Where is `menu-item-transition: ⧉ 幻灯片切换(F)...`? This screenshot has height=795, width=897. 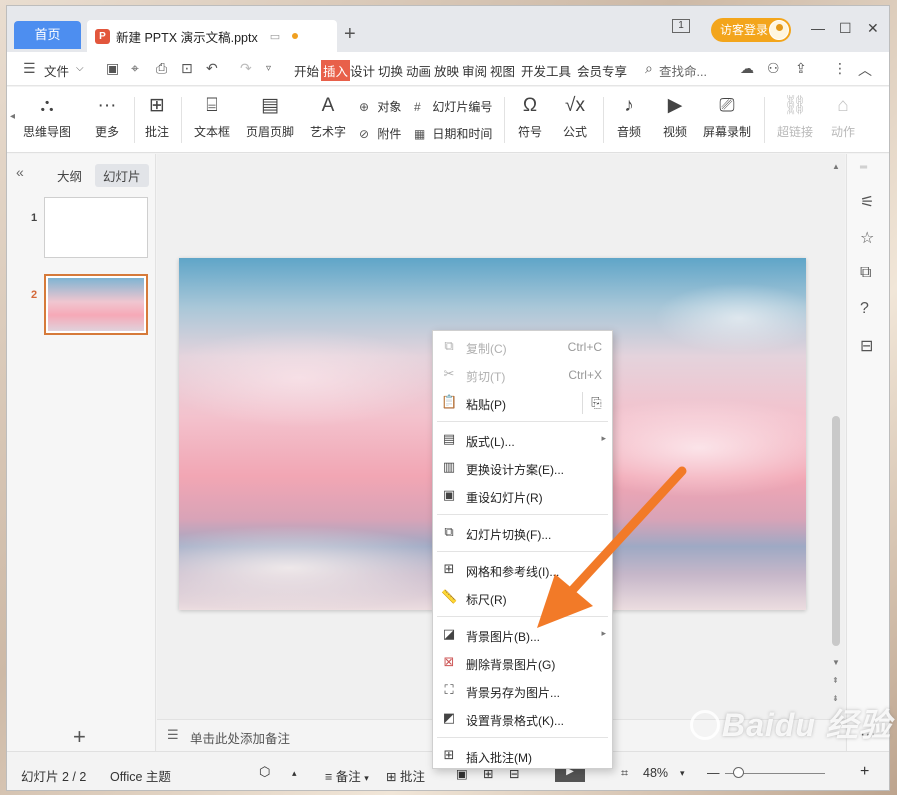
menu-item-transition: ⧉ 幻灯片切换(F)... is located at coordinates (522, 533).